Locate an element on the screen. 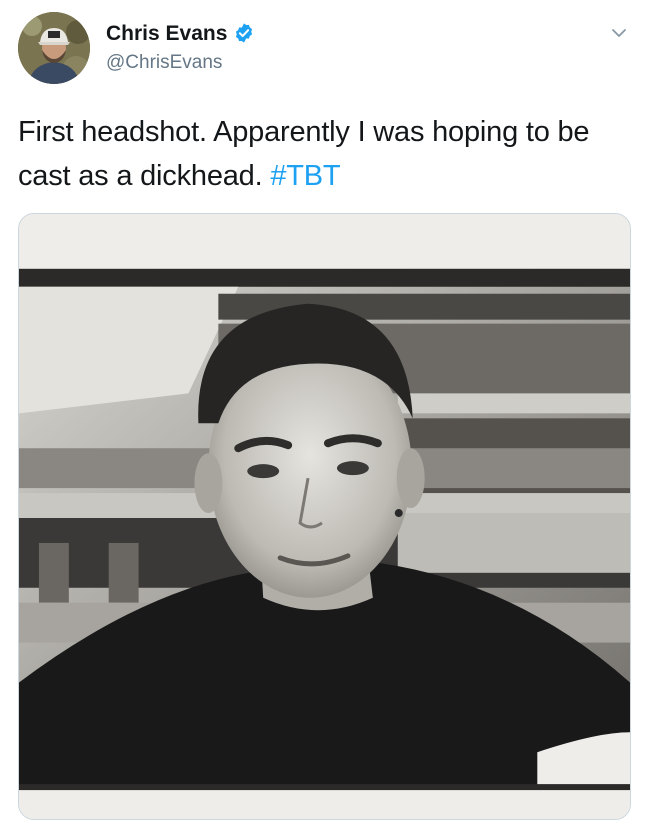 This screenshot has width=650, height=839. author-row: Chris Evans is located at coordinates (180, 33).